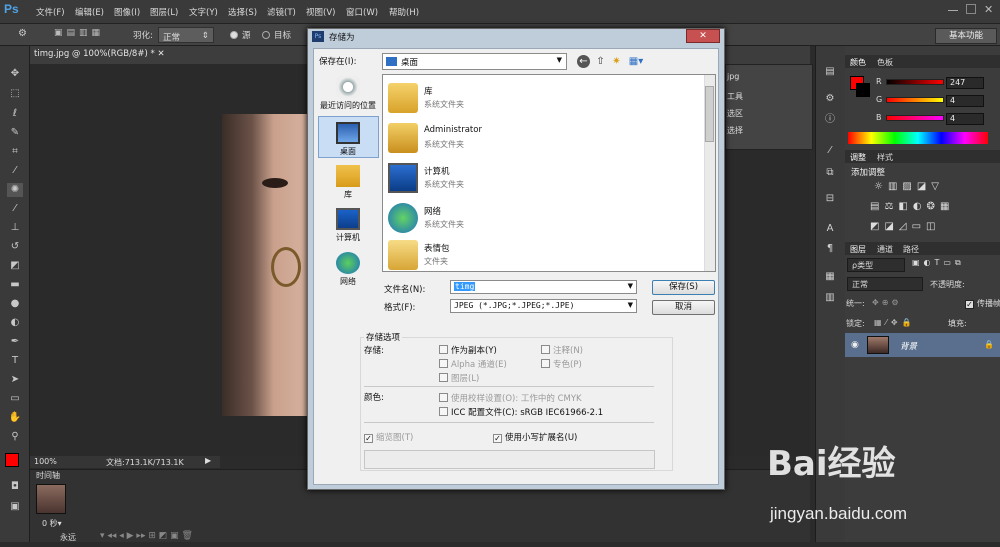 The width and height of the screenshot is (1000, 547). Describe the element at coordinates (15, 171) in the screenshot. I see `eyedropper-tool-icon: ⁄` at that location.